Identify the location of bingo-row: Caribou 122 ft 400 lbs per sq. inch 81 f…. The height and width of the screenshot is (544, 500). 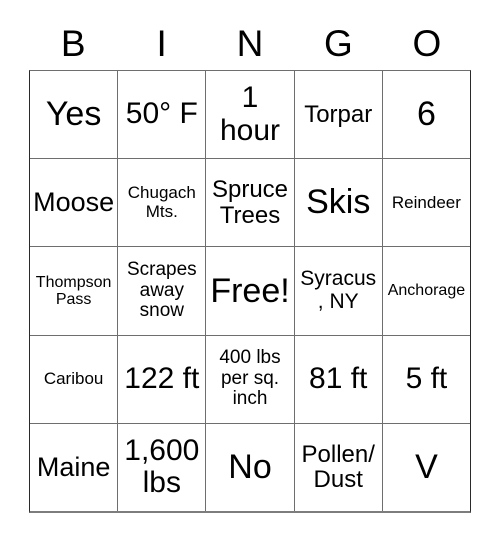
(250, 379).